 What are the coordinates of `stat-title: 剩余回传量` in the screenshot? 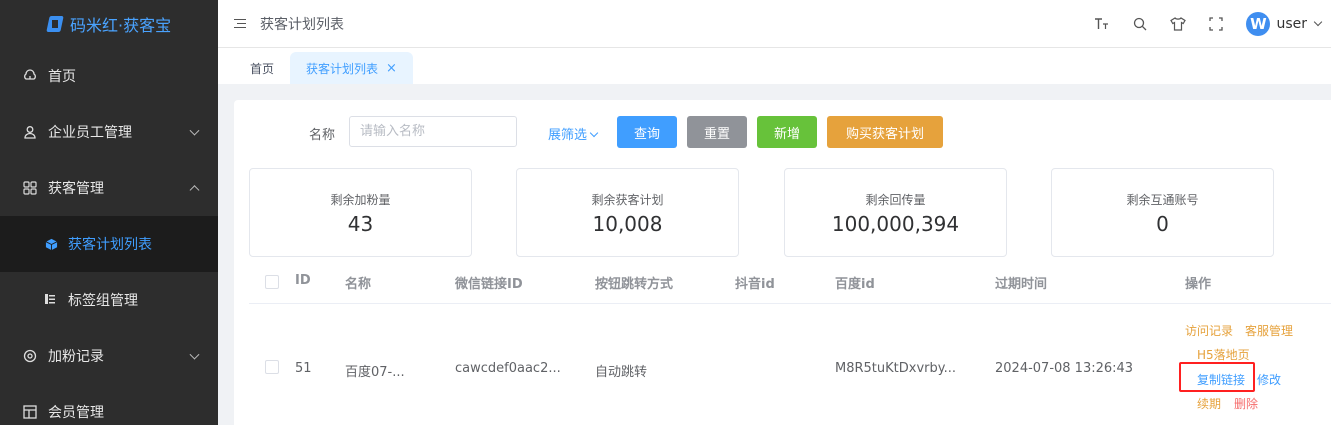 It's located at (895, 200).